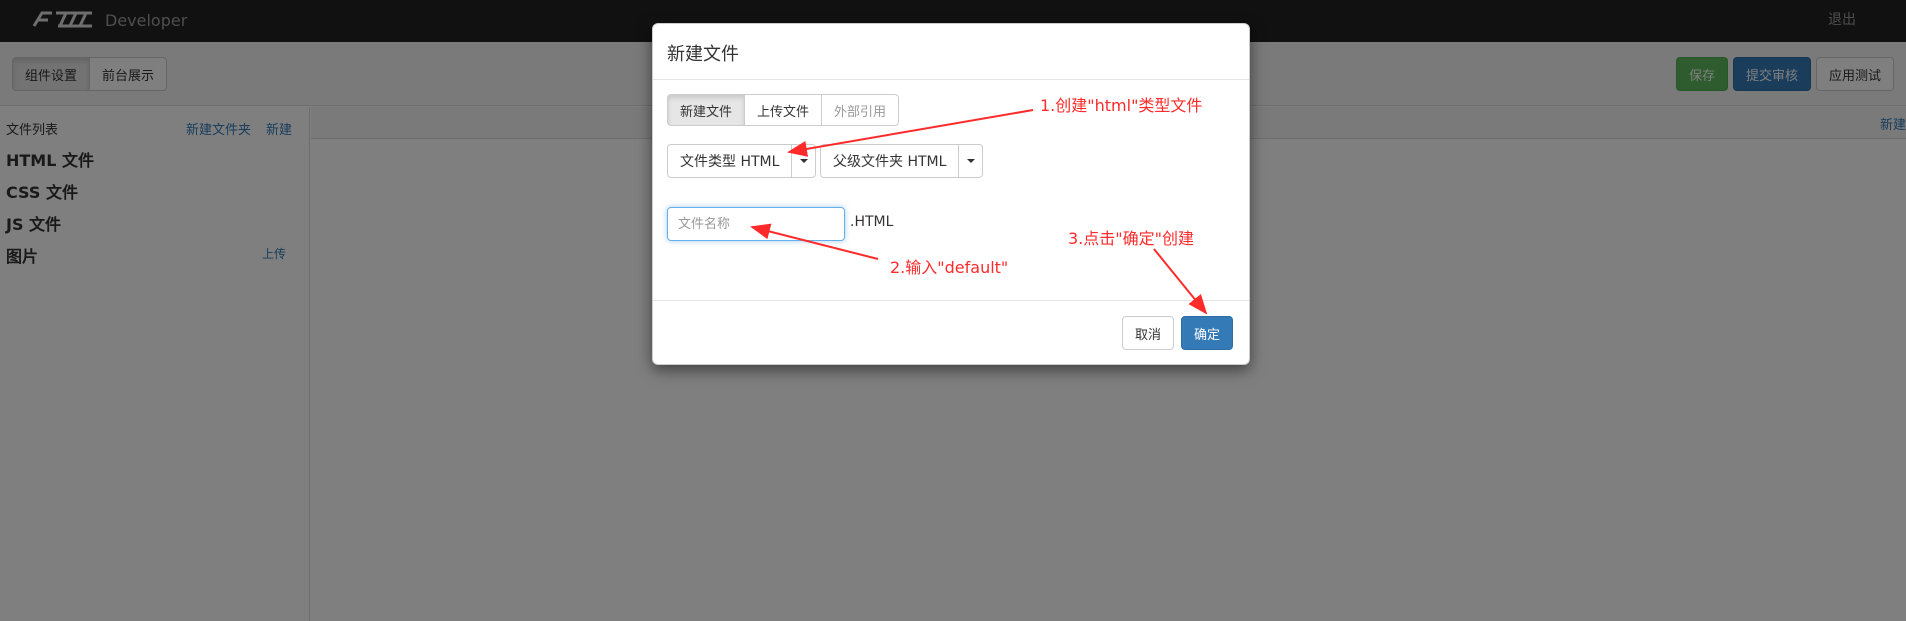 This screenshot has width=1906, height=621. Describe the element at coordinates (890, 161) in the screenshot. I see `parent-folder-label: 父级文件夹 HTML` at that location.